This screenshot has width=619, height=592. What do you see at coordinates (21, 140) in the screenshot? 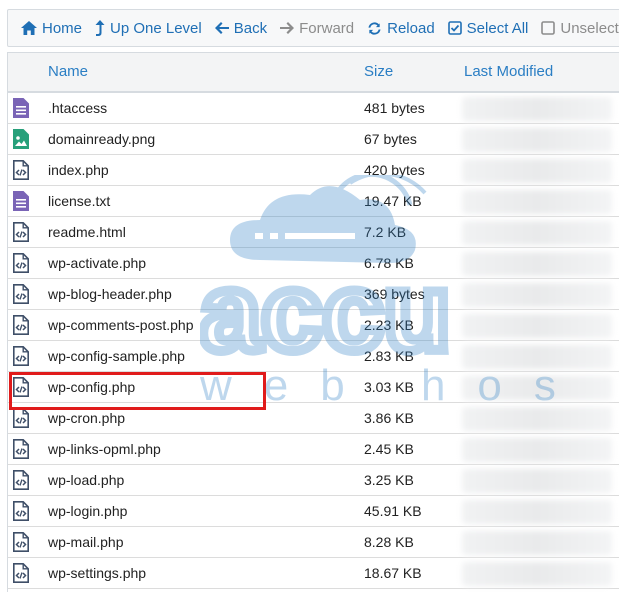
I see `image-file-icon` at bounding box center [21, 140].